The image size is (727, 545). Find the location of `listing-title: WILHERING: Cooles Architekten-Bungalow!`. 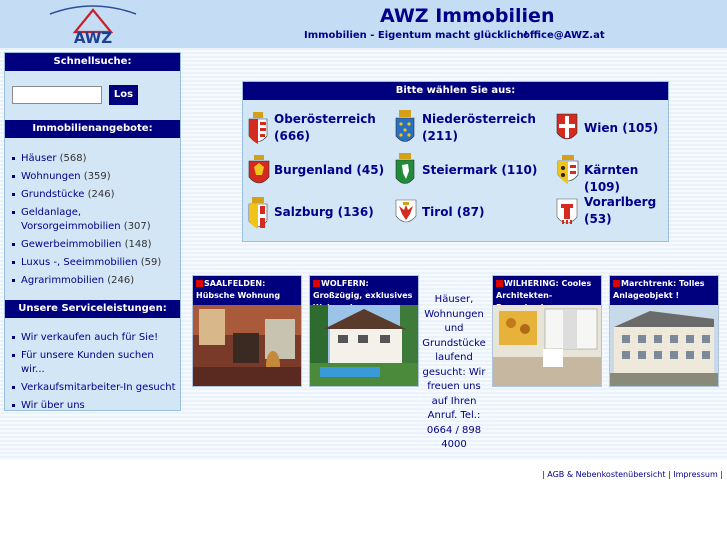

listing-title: WILHERING: Cooles Architekten-Bungalow! is located at coordinates (547, 290).